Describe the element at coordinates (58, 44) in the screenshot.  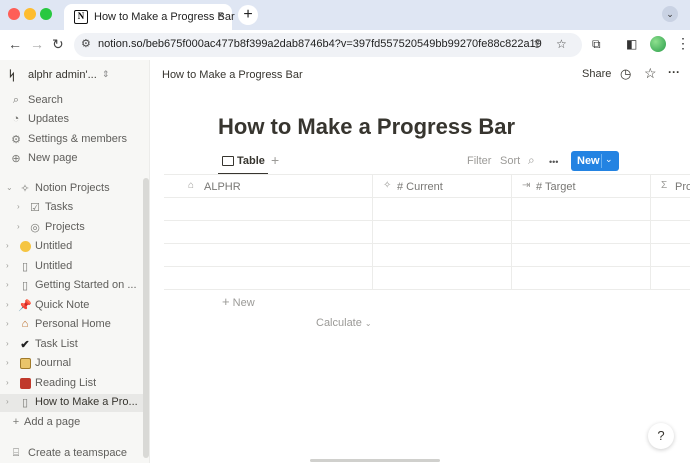
I see `reload-icon: ↻` at that location.